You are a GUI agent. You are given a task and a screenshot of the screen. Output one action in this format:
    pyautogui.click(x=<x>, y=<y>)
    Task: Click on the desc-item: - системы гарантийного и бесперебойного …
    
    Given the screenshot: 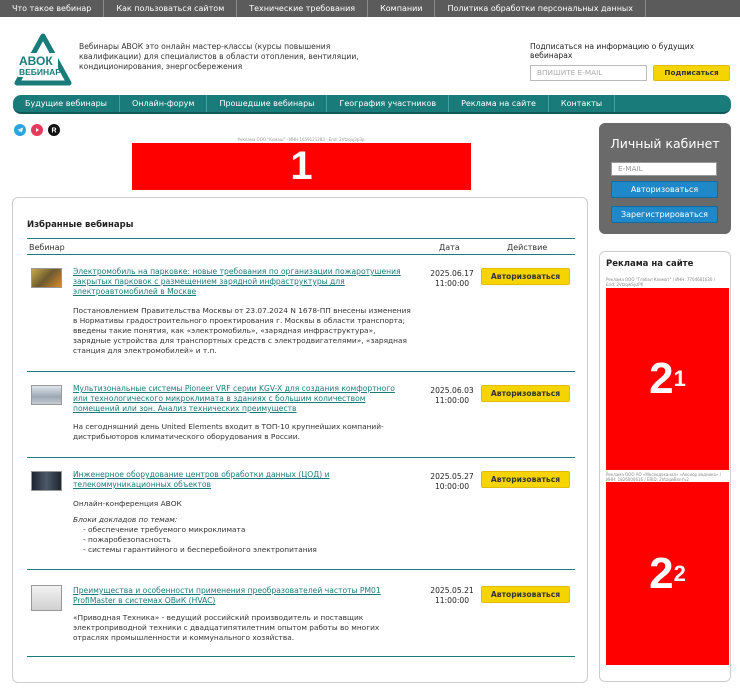 What is the action you would take?
    pyautogui.click(x=200, y=549)
    